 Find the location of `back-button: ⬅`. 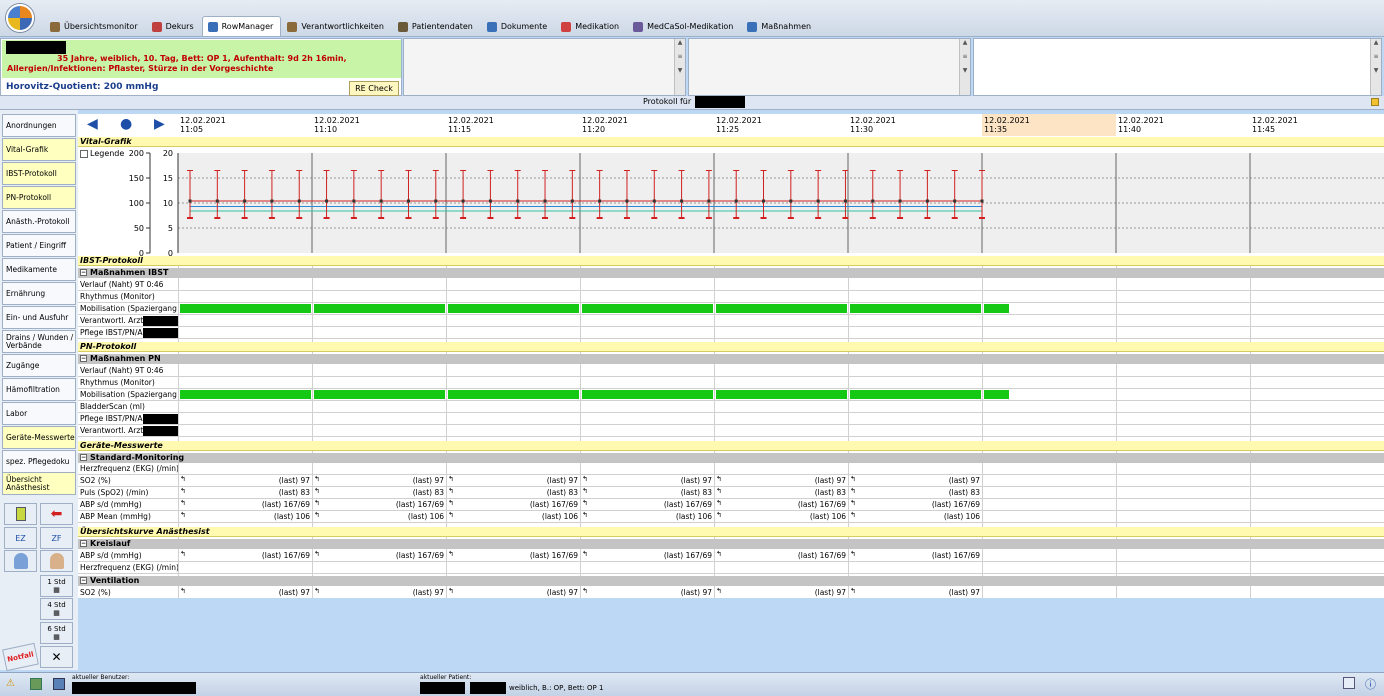

back-button: ⬅ is located at coordinates (56, 514).